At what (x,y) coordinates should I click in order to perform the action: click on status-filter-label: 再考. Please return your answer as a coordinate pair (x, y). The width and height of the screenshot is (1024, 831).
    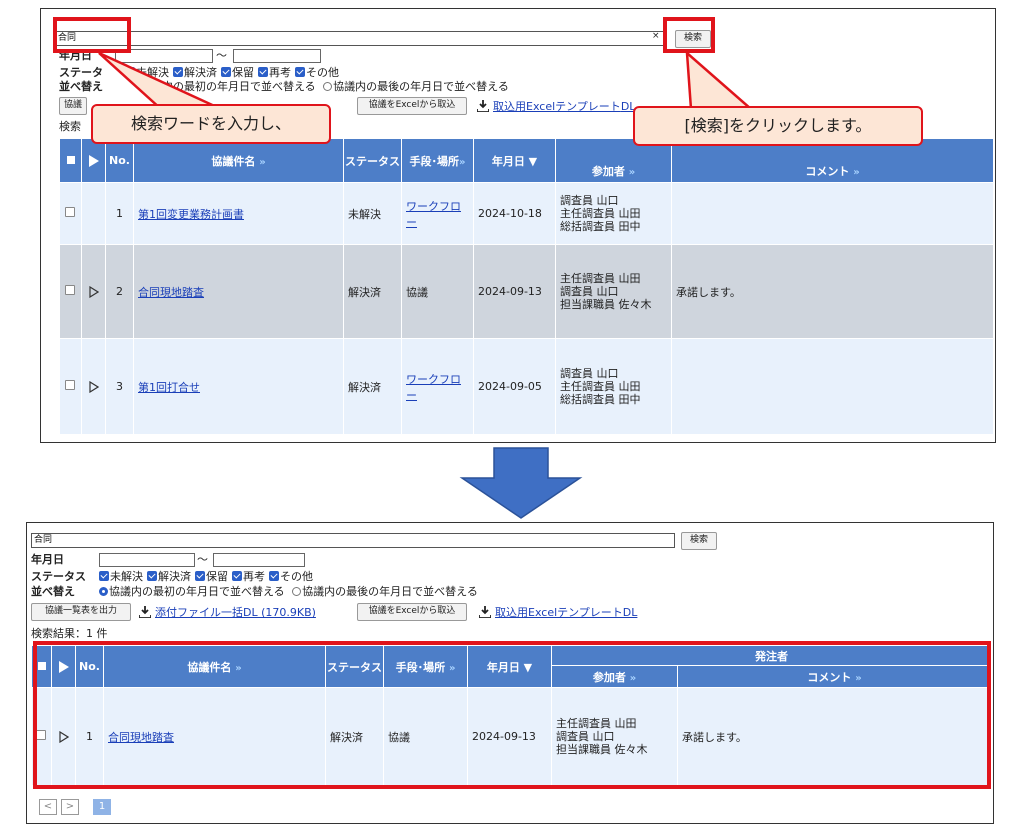
    Looking at the image, I should click on (254, 576).